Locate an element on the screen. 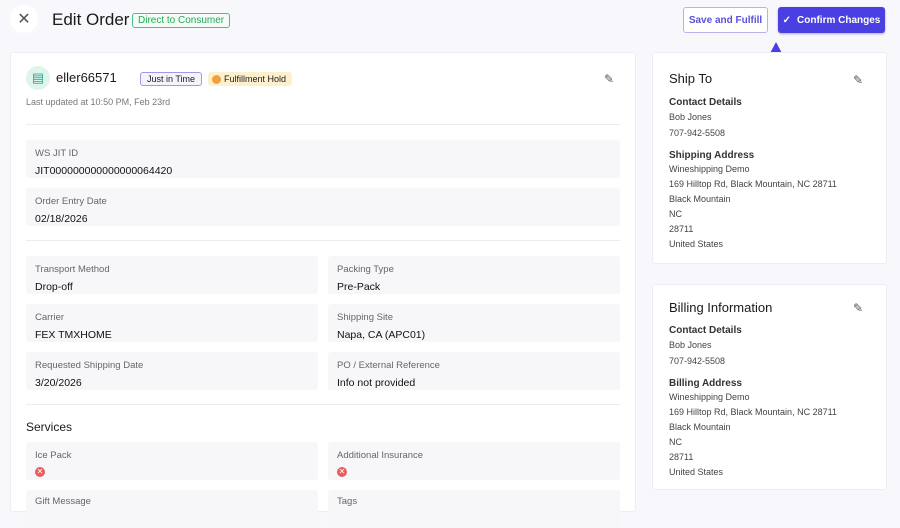 The image size is (900, 528). order-entry-date-field: Order Entry Date 02/18/2026 is located at coordinates (323, 207).